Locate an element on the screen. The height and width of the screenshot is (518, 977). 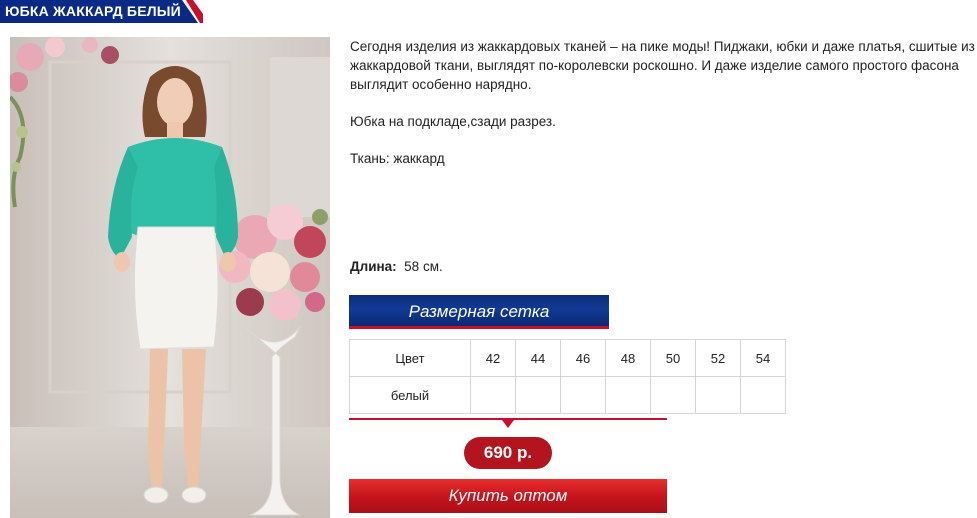
color-name: белый is located at coordinates (410, 395).